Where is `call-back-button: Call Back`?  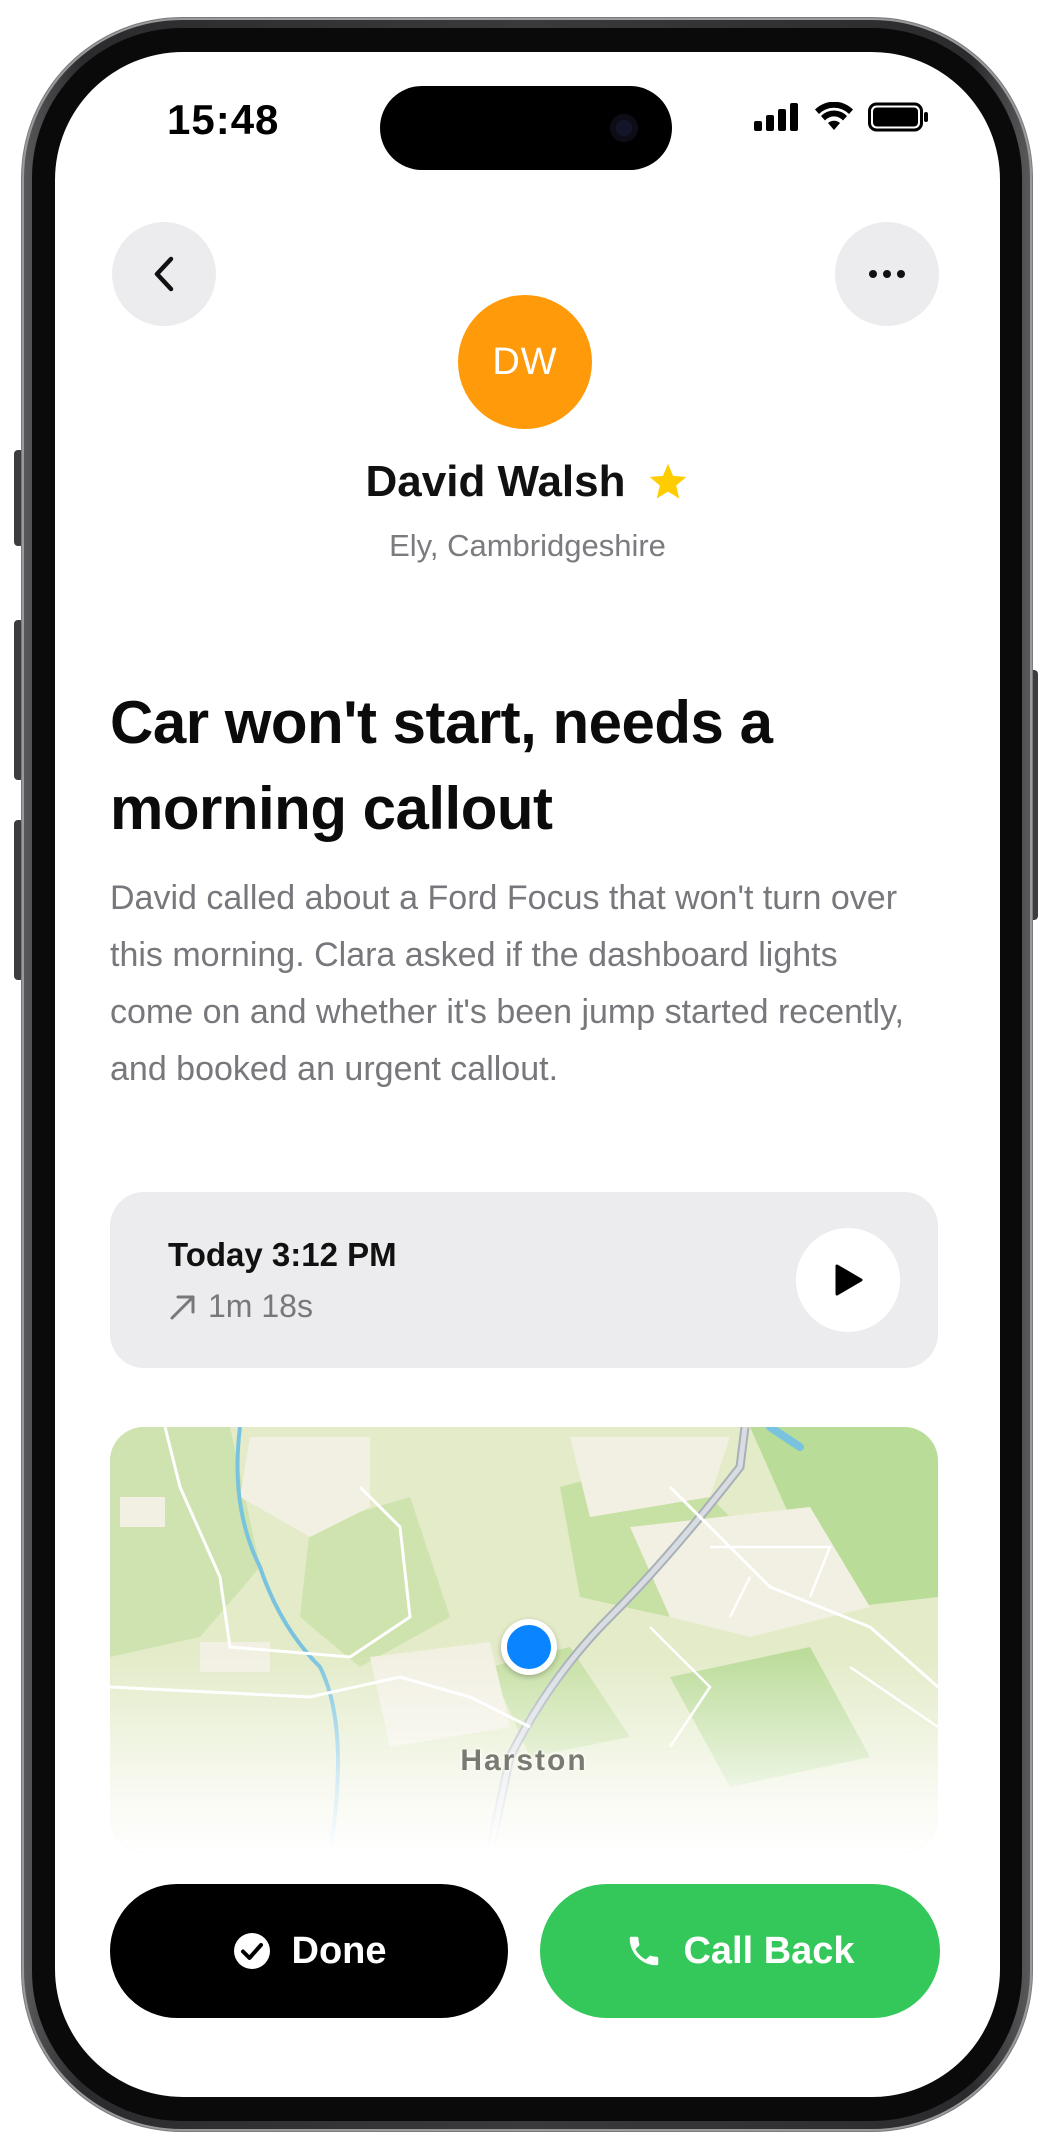
call-back-button: Call Back is located at coordinates (740, 1951).